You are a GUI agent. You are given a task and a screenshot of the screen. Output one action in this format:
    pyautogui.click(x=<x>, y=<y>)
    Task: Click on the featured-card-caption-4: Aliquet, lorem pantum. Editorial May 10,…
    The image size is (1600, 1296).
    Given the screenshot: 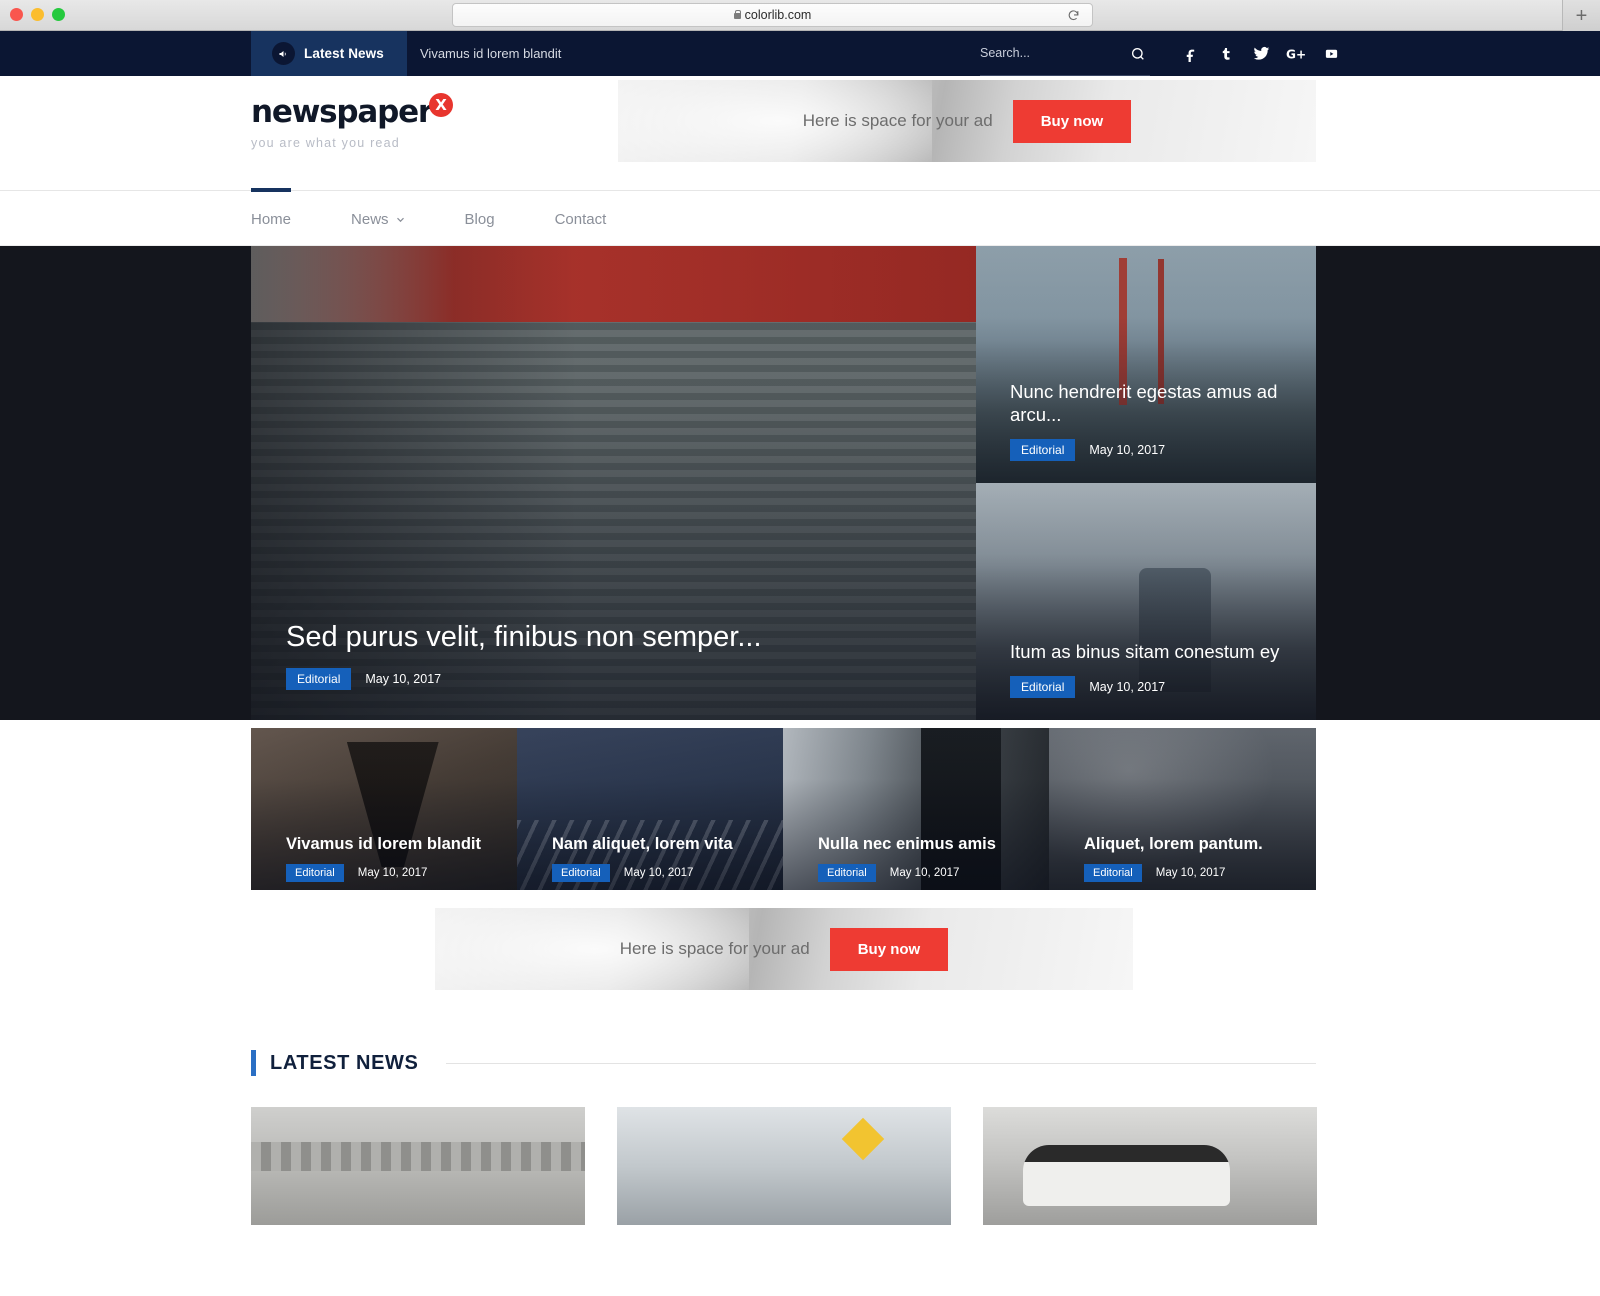 What is the action you would take?
    pyautogui.click(x=1190, y=858)
    